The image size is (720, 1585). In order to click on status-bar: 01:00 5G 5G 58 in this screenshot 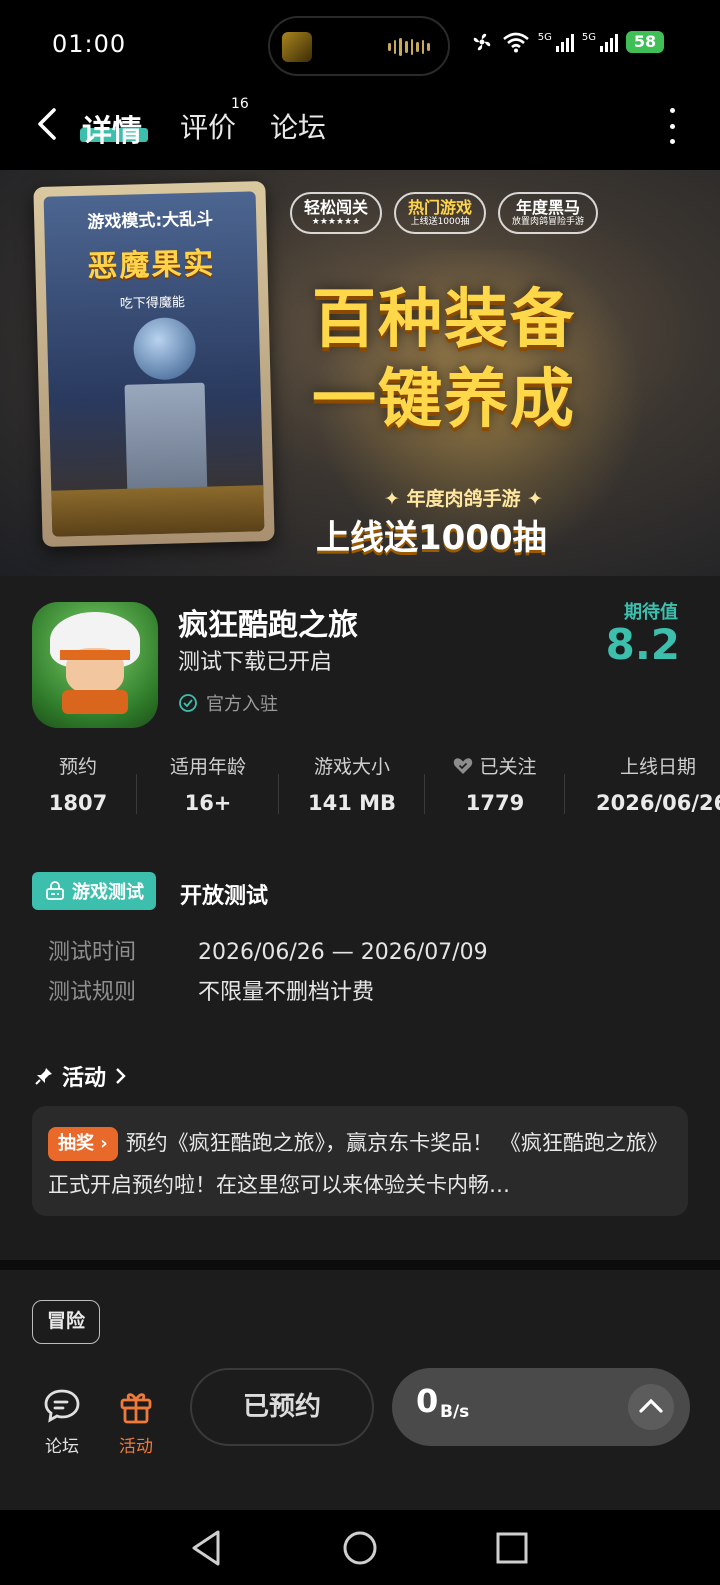, I will do `click(360, 45)`.